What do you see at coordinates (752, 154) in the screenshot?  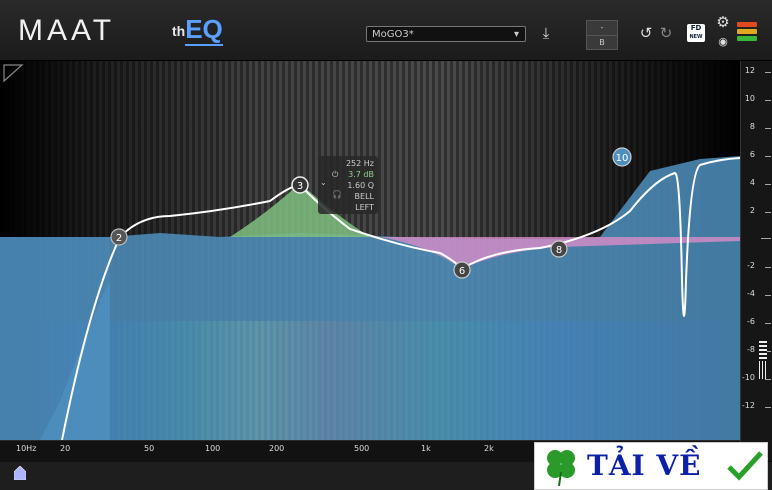 I see `db-tick: 6` at bounding box center [752, 154].